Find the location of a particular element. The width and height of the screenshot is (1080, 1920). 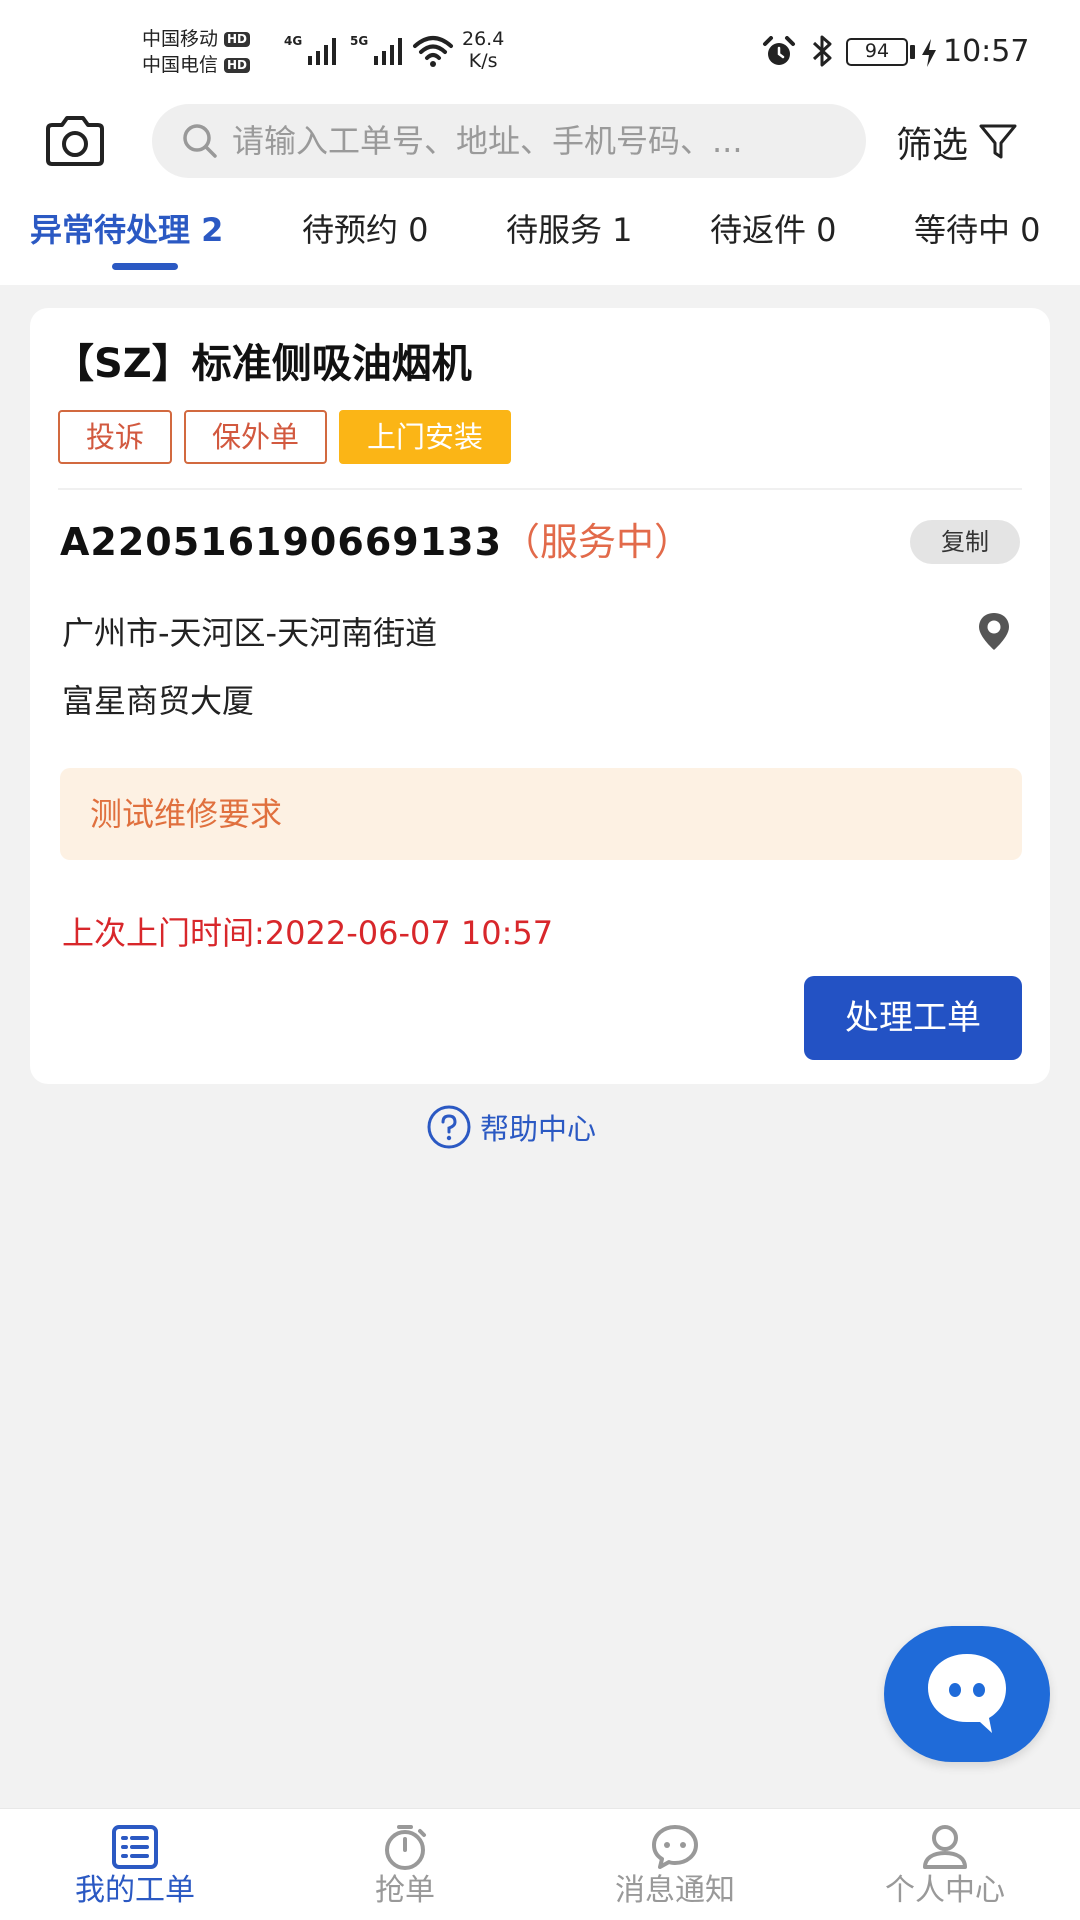

tab-pending-return: 待返件 0 is located at coordinates (773, 230).